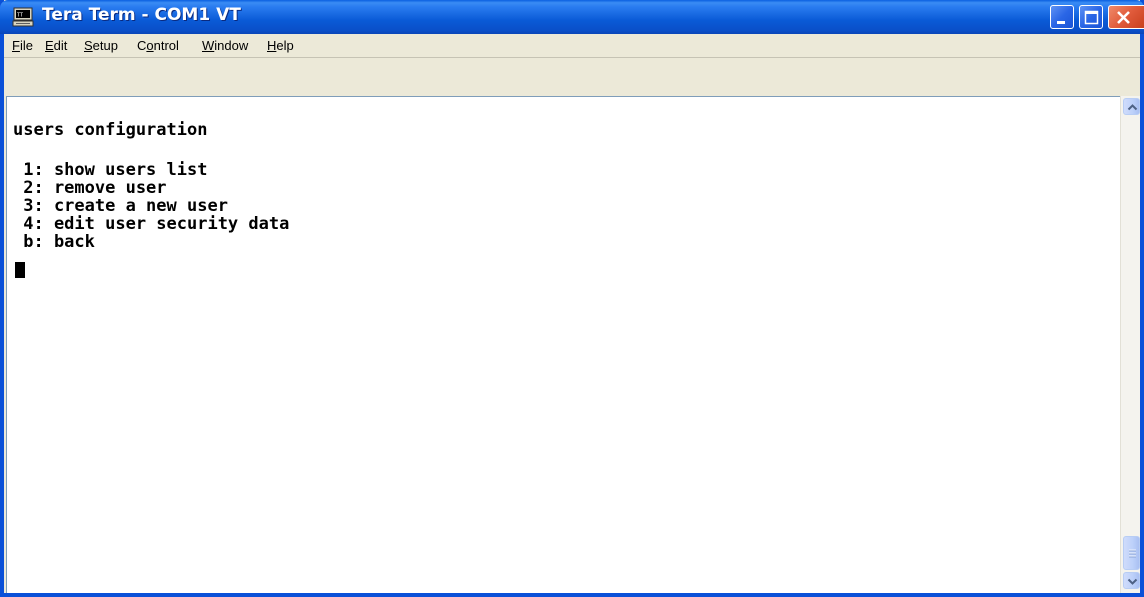 The image size is (1144, 597). I want to click on terminal-option-1: 1: show users list, so click(110, 170).